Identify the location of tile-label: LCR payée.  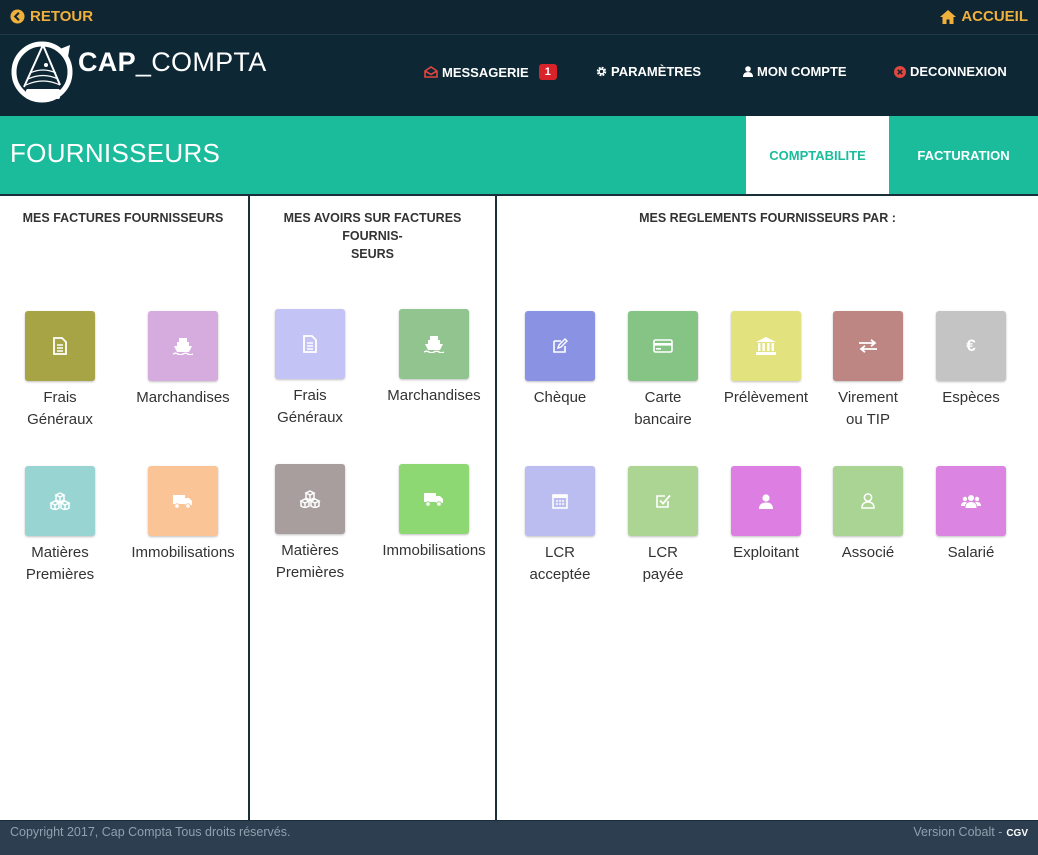
(663, 563).